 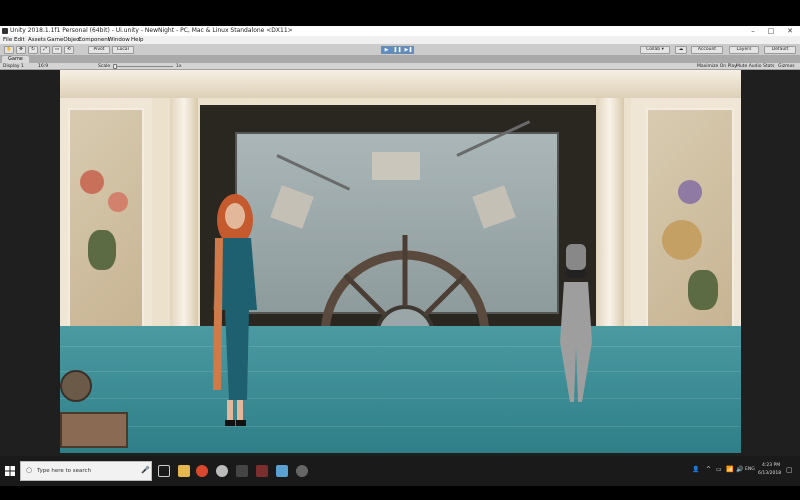 What do you see at coordinates (786, 66) in the screenshot?
I see `gizmos-dropdown: Gizmos` at bounding box center [786, 66].